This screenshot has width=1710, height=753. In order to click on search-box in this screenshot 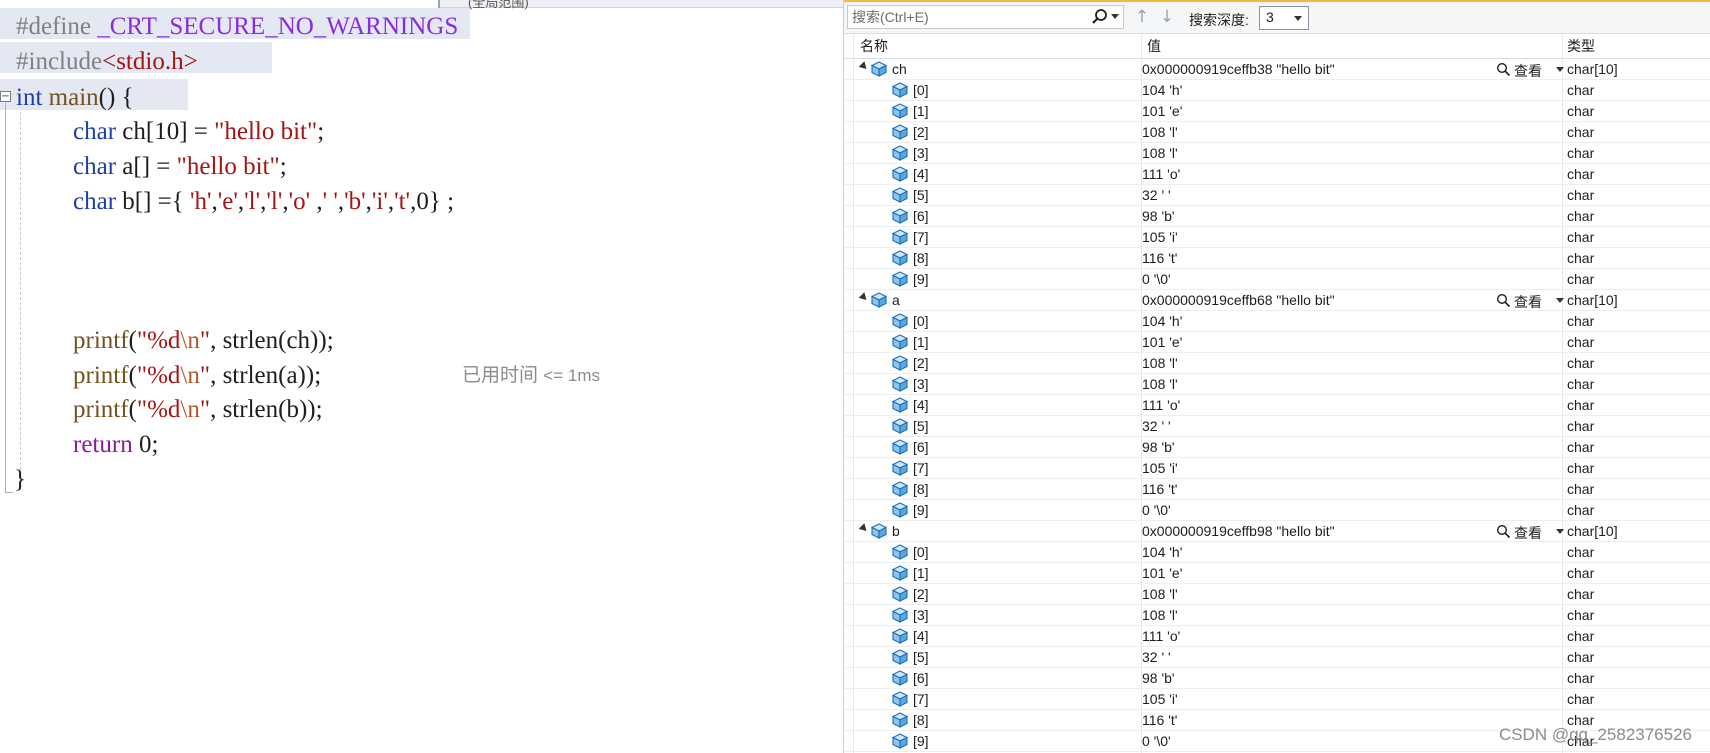, I will do `click(985, 17)`.